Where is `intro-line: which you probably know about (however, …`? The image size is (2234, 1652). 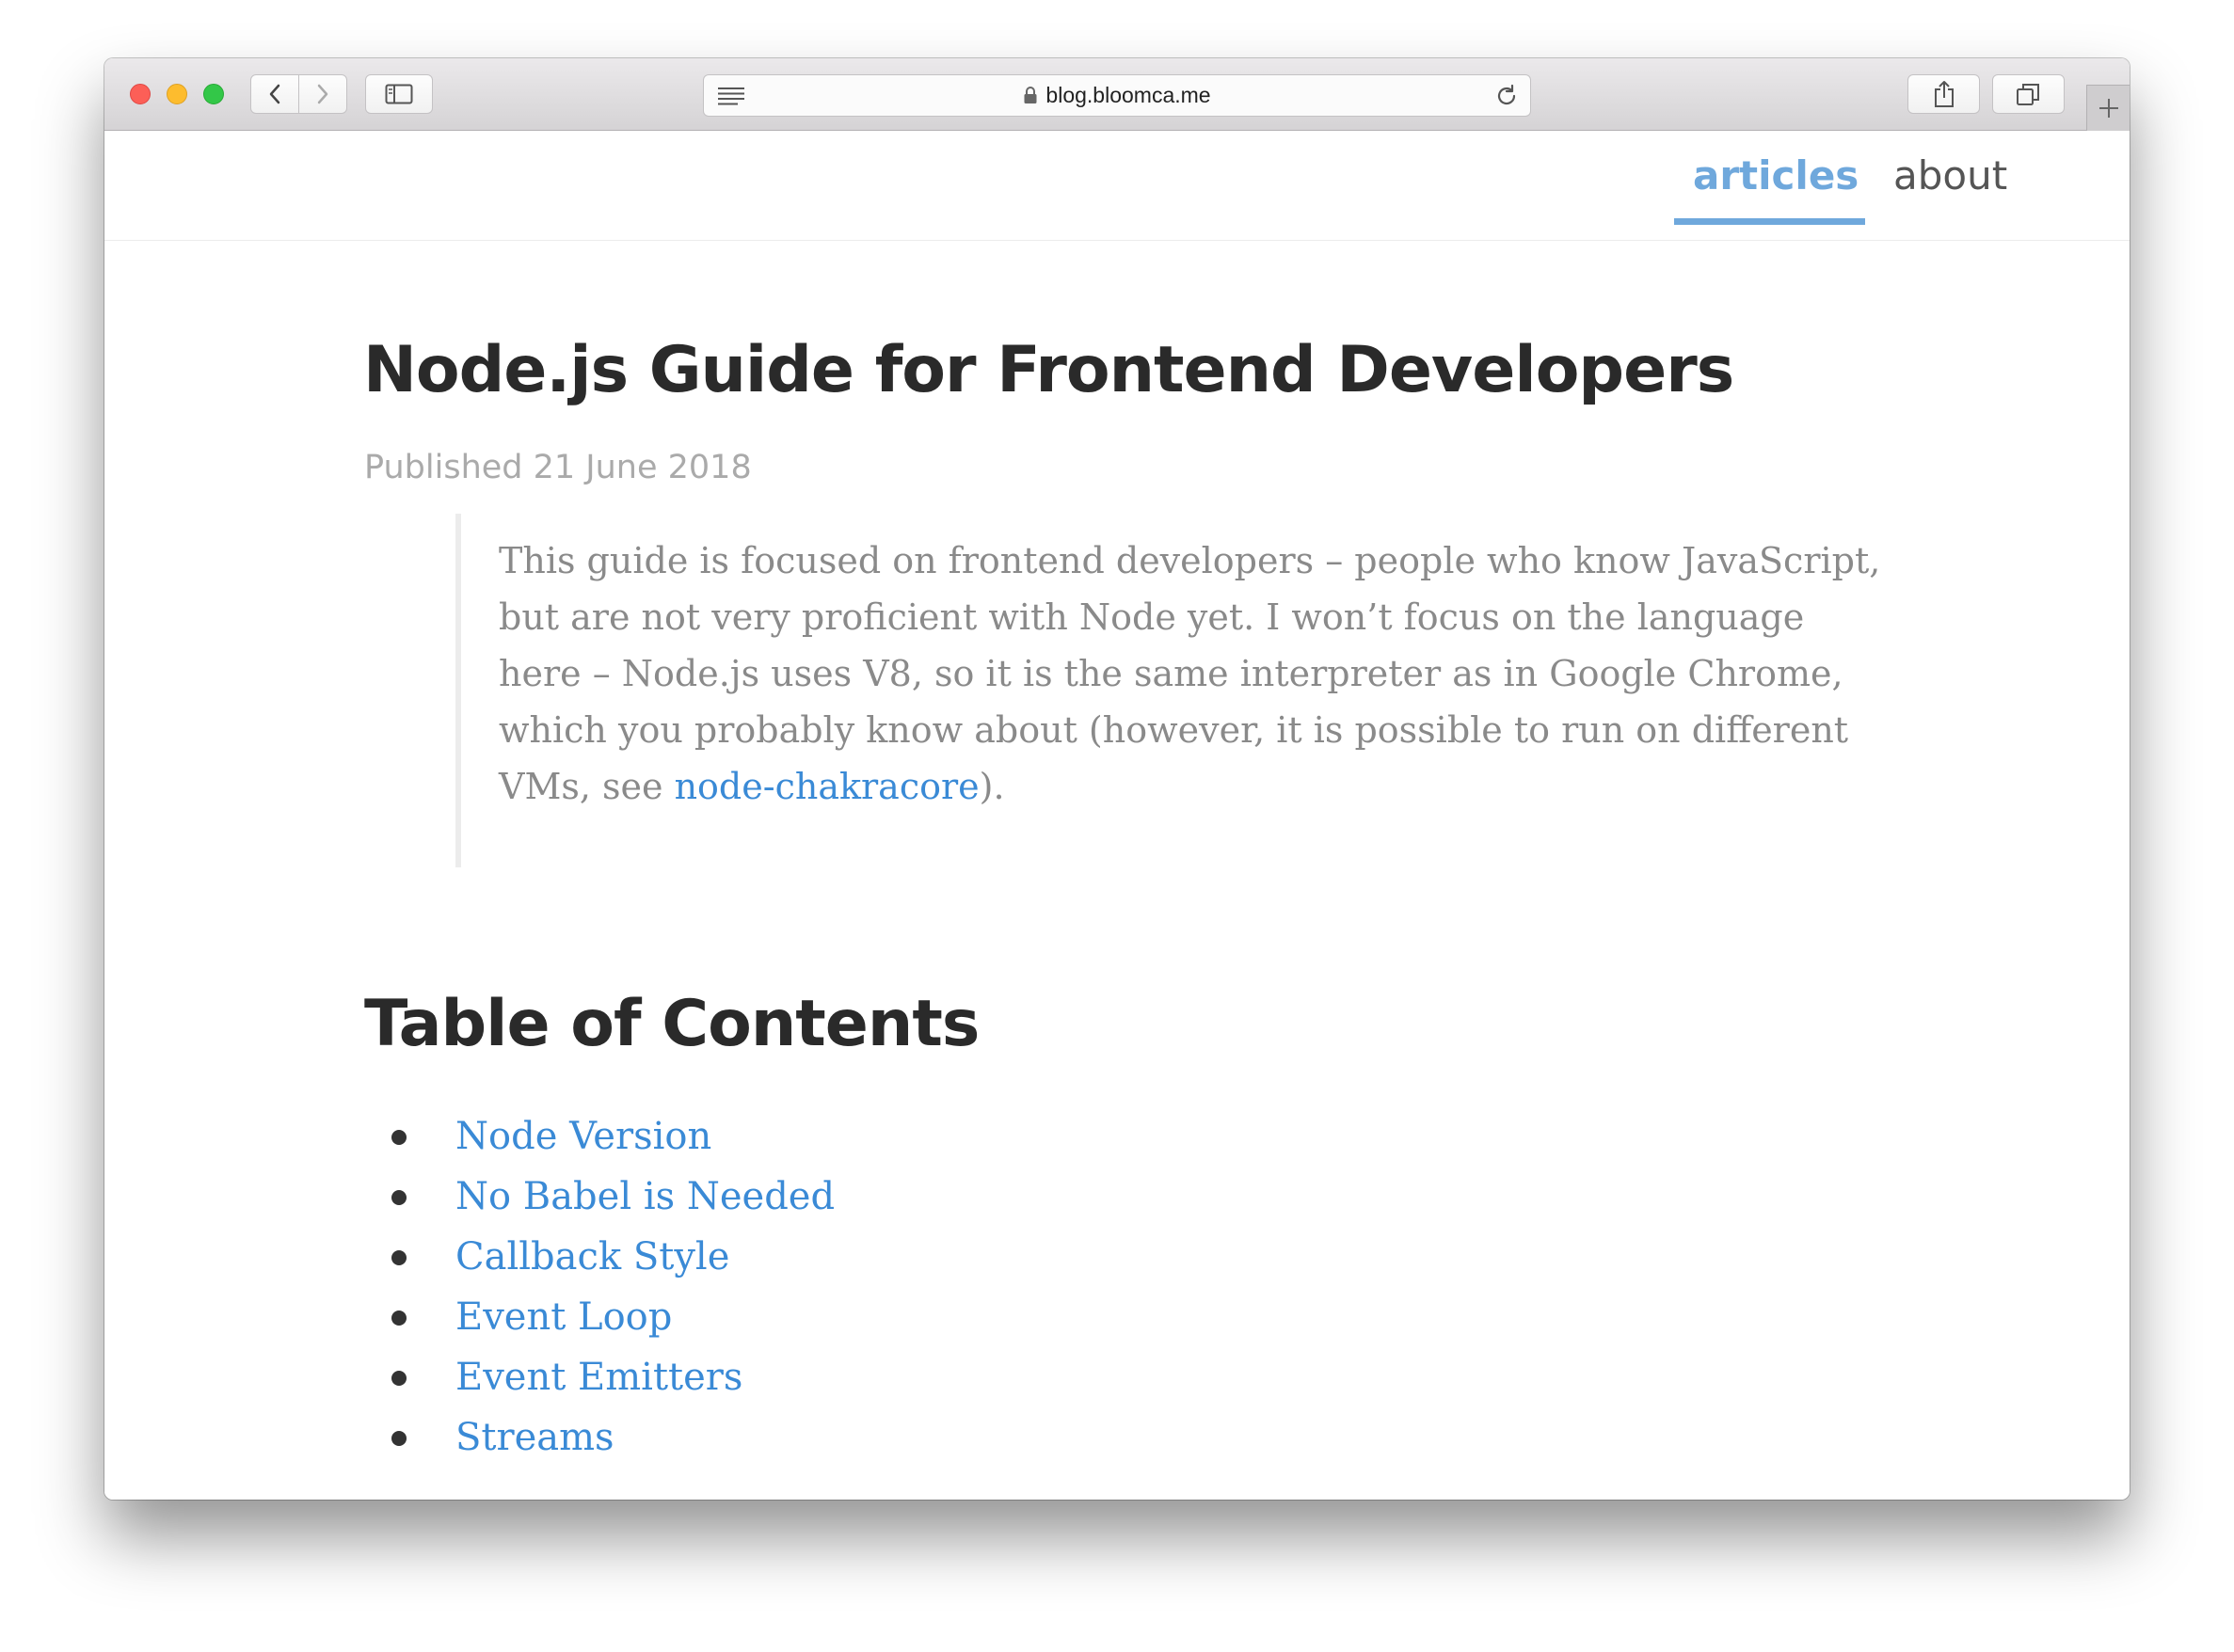
intro-line: which you probably know about (however, … is located at coordinates (1174, 730).